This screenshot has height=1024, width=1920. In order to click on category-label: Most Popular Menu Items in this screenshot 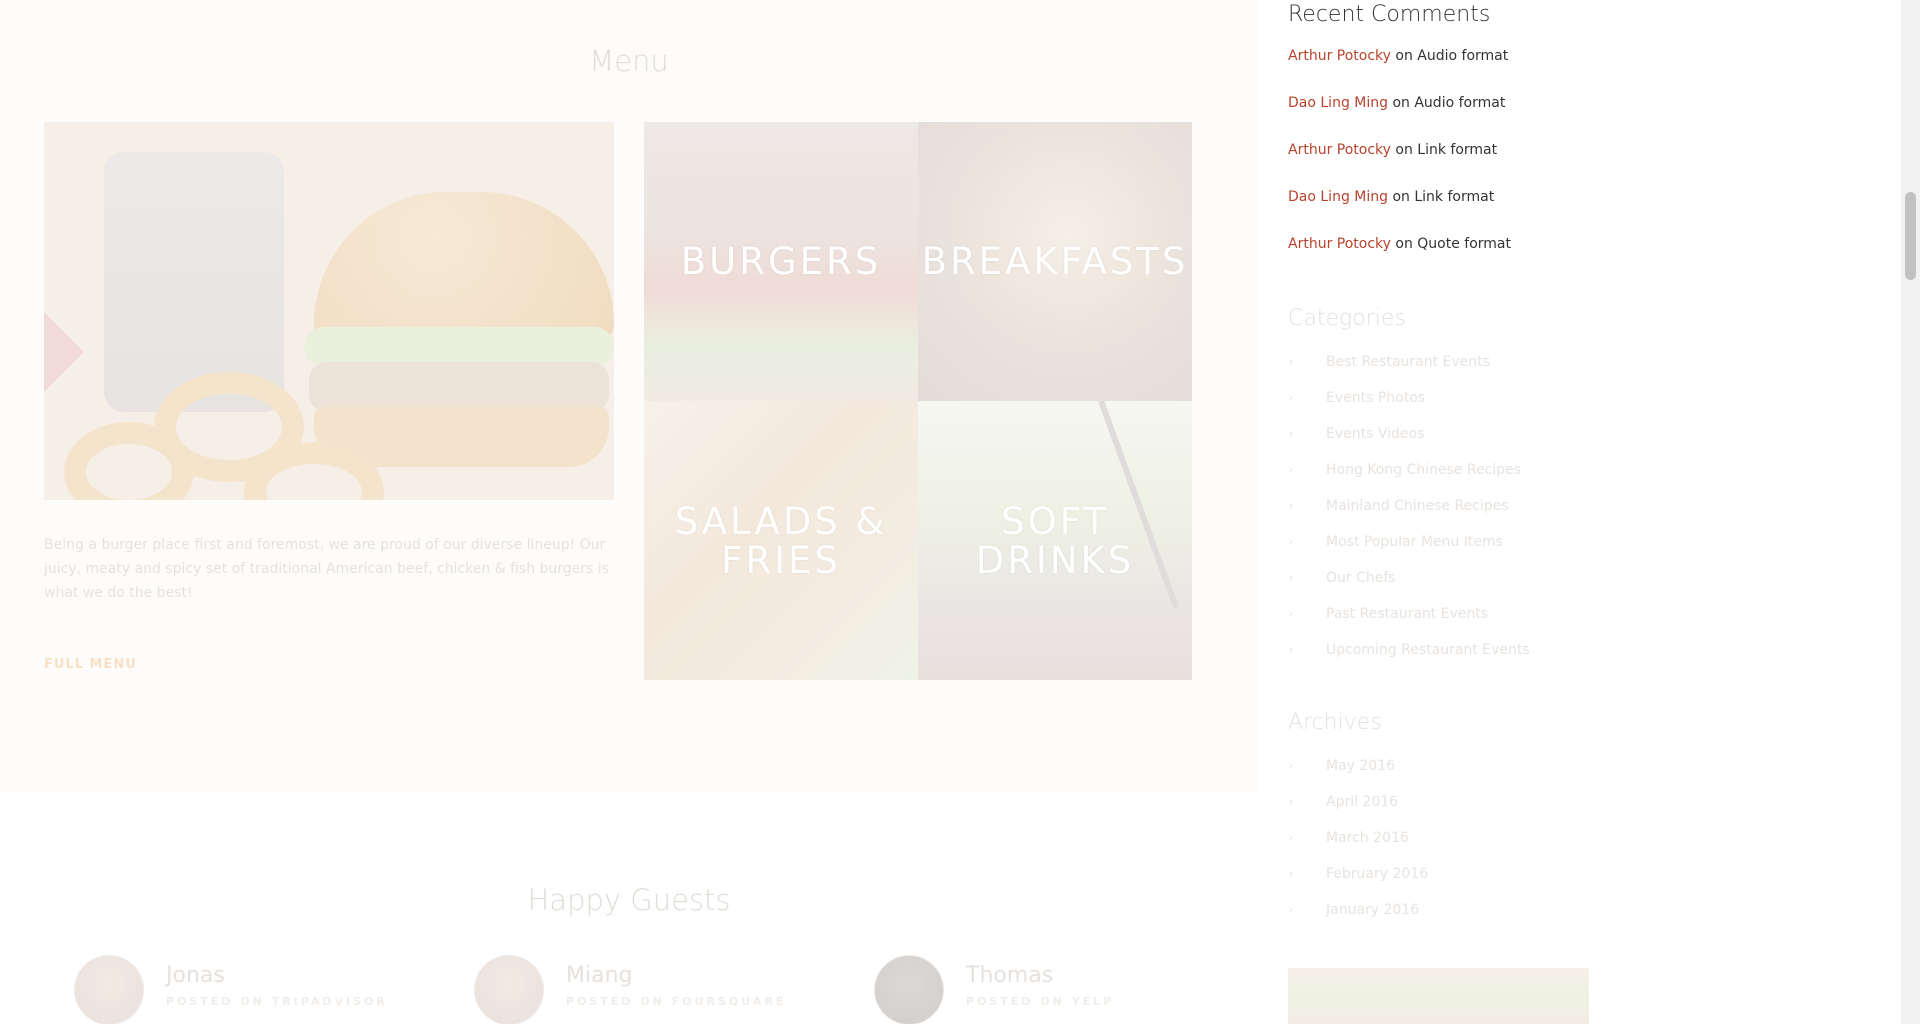, I will do `click(1414, 542)`.